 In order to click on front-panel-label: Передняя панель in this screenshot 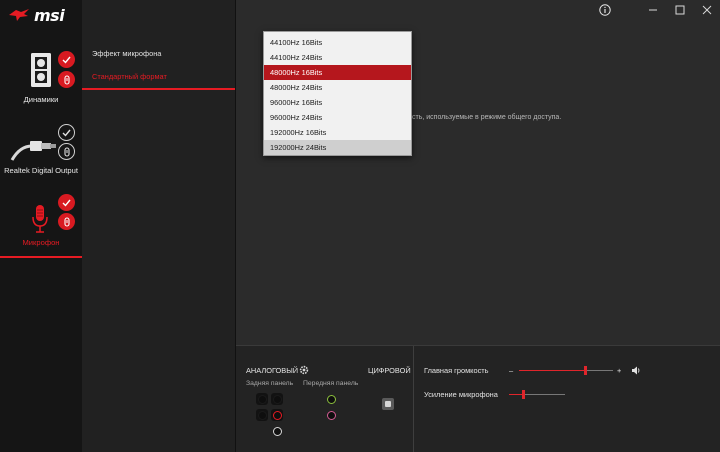, I will do `click(331, 383)`.